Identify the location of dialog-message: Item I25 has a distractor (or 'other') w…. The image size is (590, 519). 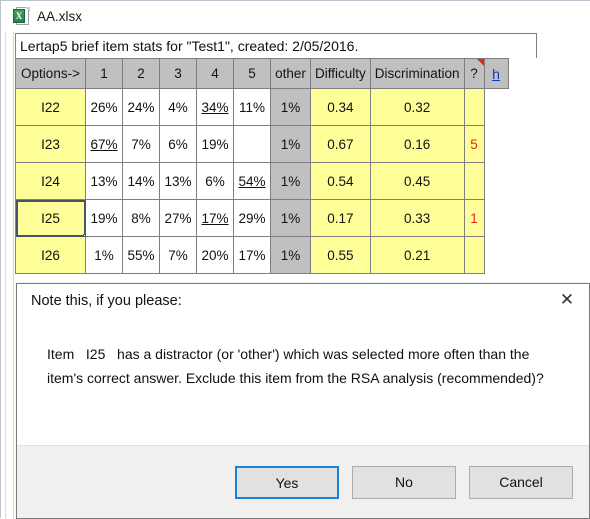
(295, 366).